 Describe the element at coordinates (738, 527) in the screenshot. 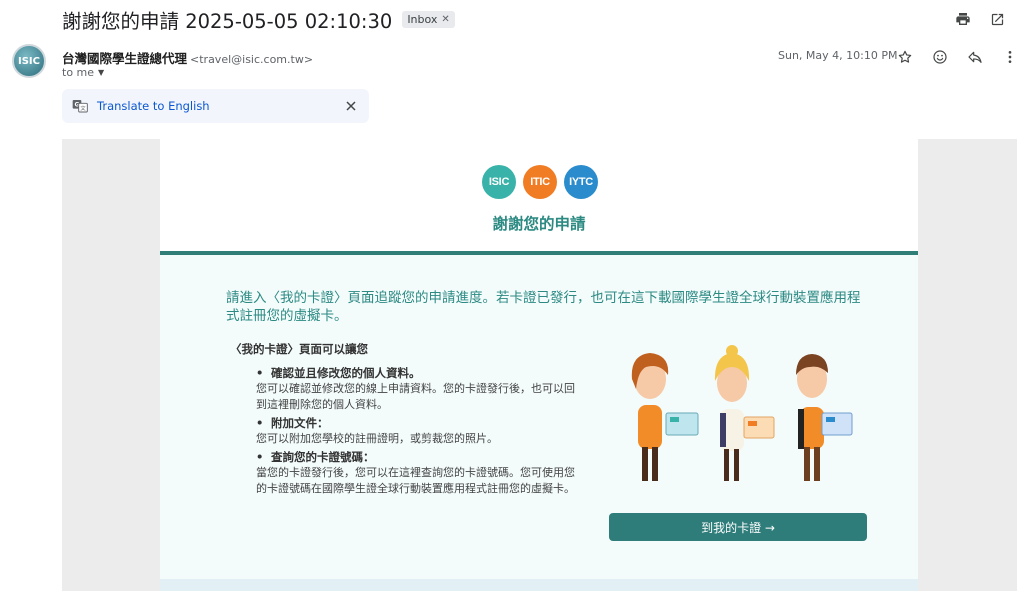

I see `my-cards-button: 到我的卡證 →` at that location.